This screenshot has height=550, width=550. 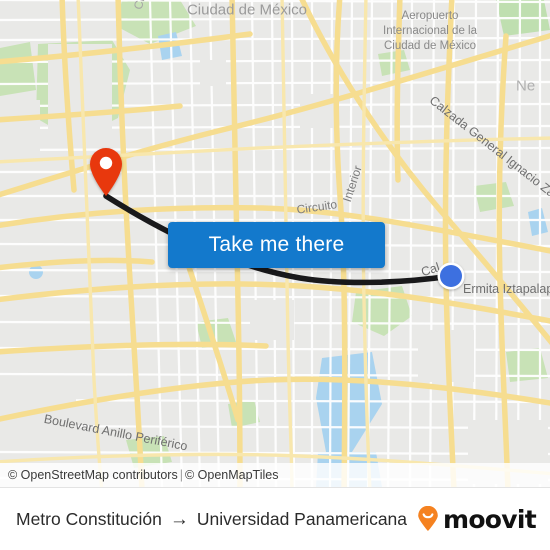 What do you see at coordinates (451, 276) in the screenshot?
I see `origin-marker` at bounding box center [451, 276].